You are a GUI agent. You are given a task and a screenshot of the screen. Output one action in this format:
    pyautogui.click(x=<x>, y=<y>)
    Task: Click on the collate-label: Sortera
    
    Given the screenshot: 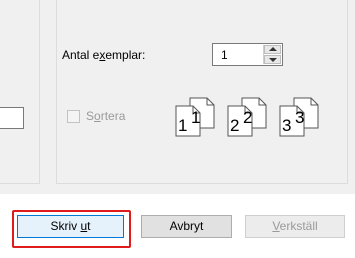 What is the action you would take?
    pyautogui.click(x=106, y=116)
    